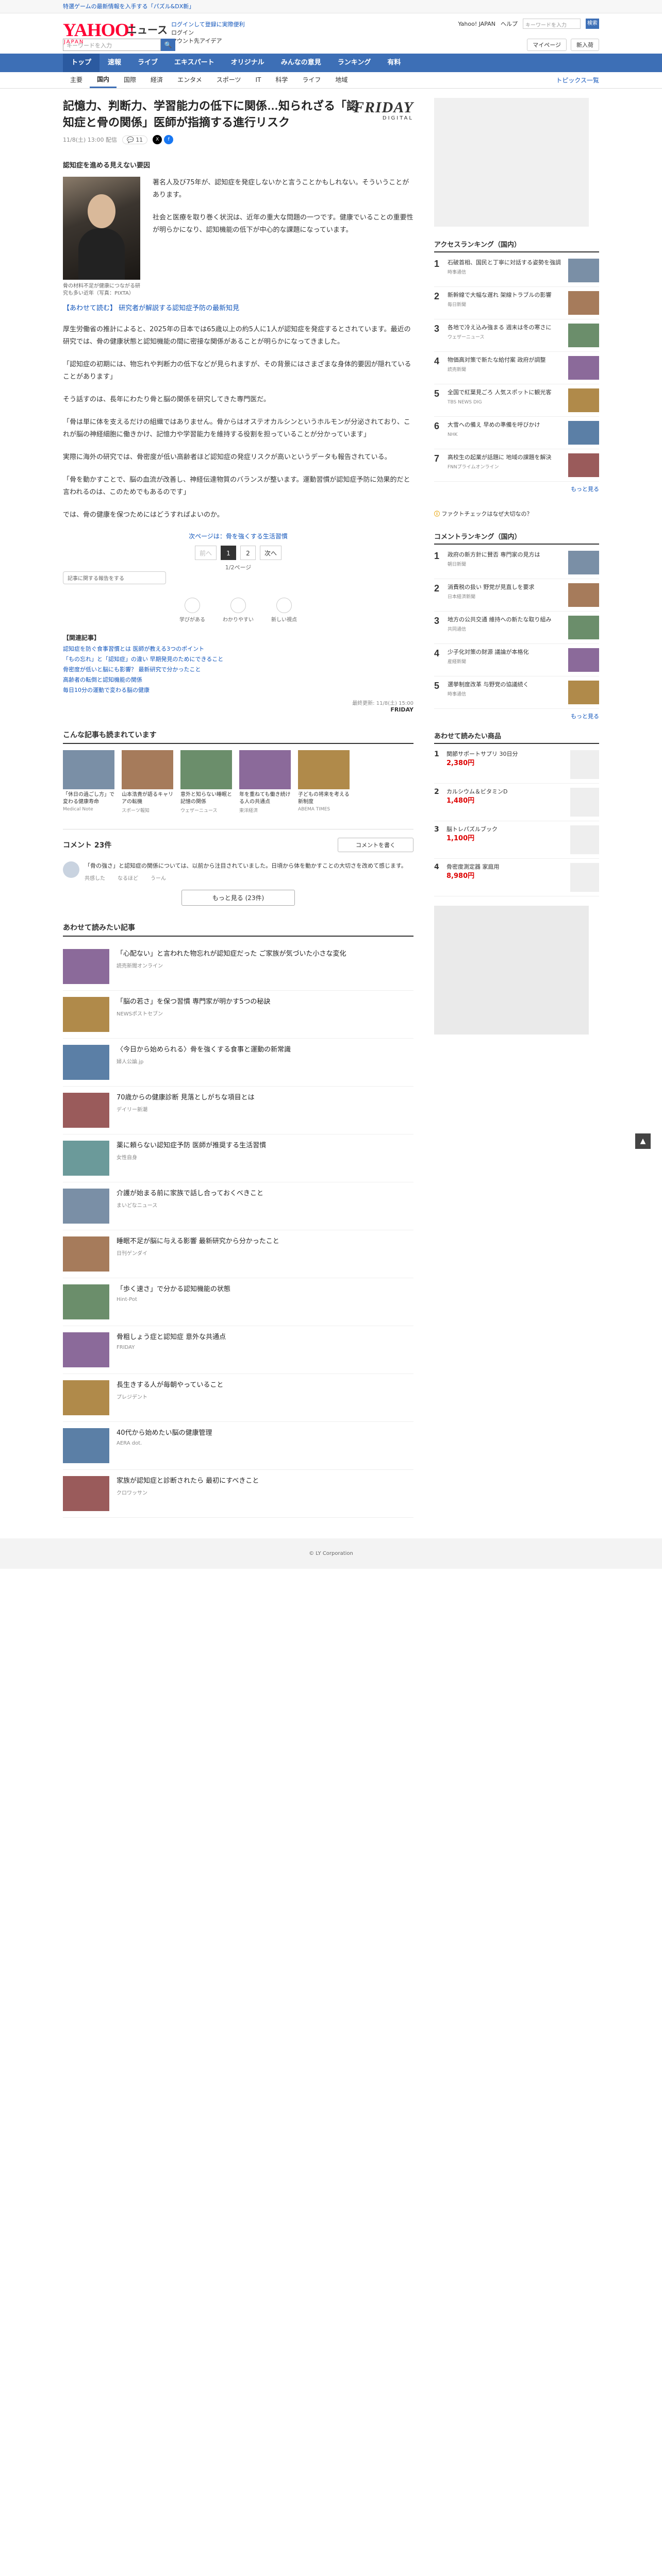 Image resolution: width=662 pixels, height=2576 pixels. I want to click on recommend-card: 意外と知らない睡眠と記憶の関係 ウェザーニュース, so click(206, 782).